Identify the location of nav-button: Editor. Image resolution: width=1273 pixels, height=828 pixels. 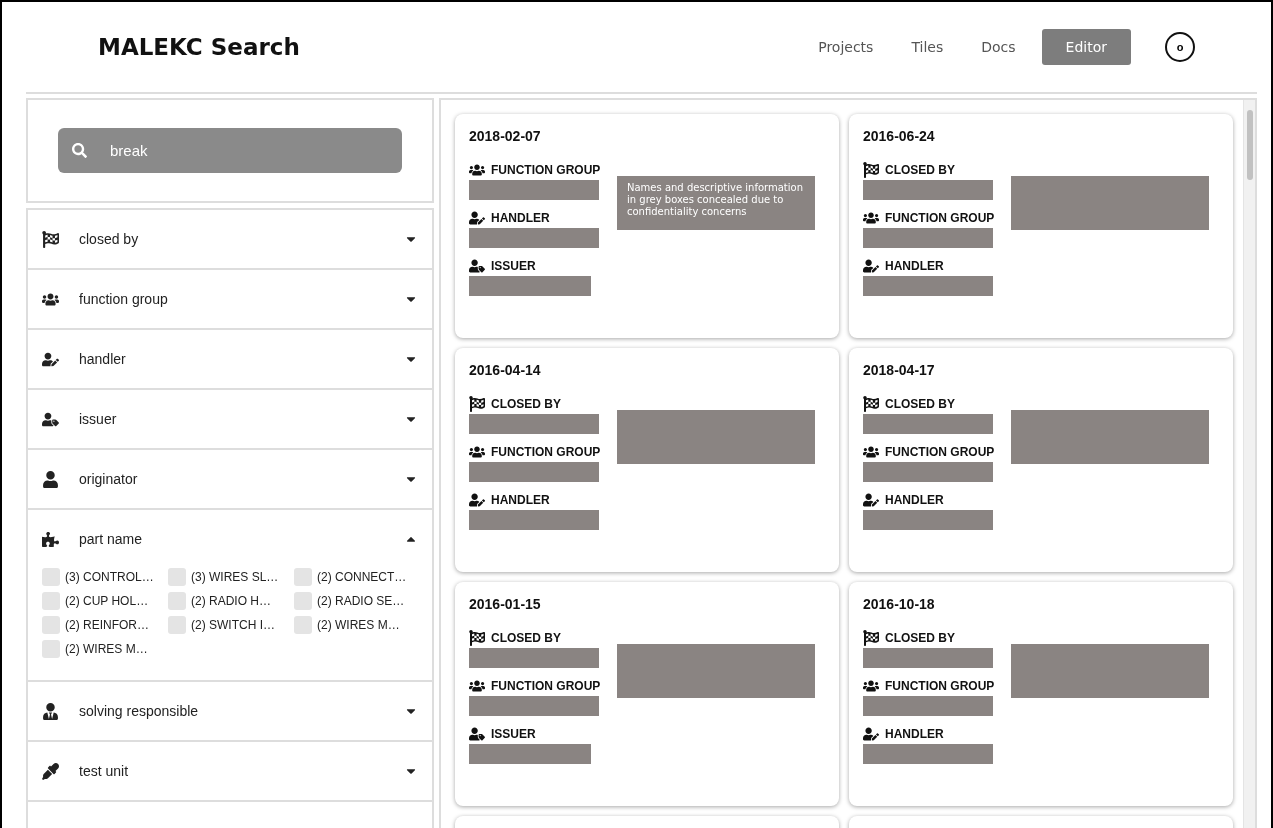
(1086, 47).